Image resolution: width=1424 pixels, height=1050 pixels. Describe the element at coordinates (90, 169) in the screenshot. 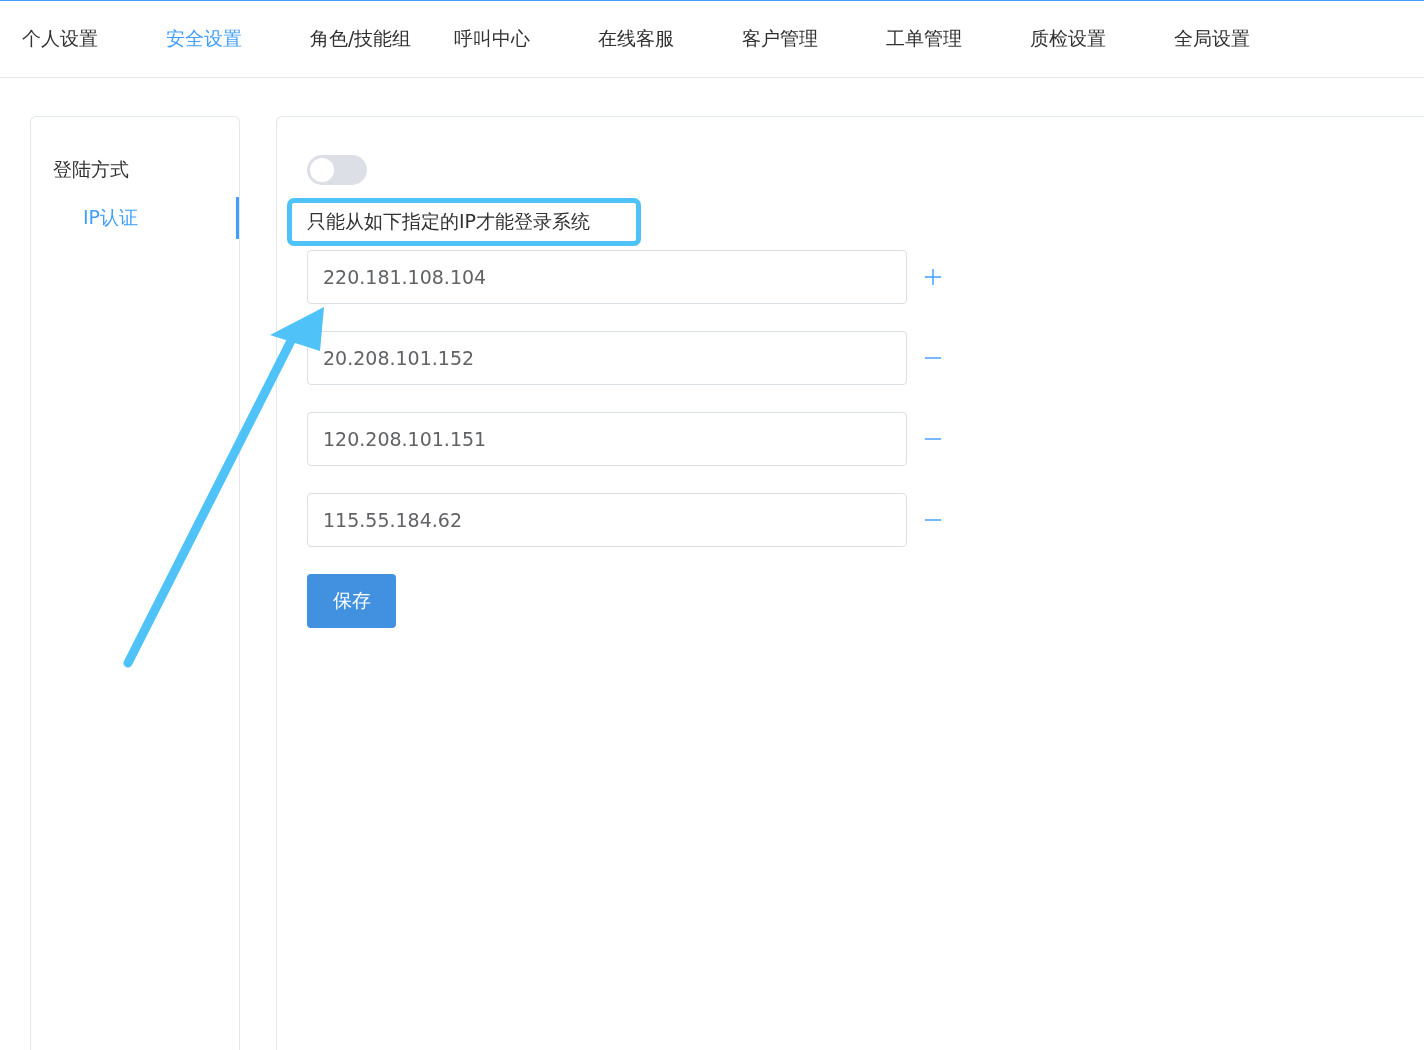

I see `sidebar-heading: 登陆方式` at that location.